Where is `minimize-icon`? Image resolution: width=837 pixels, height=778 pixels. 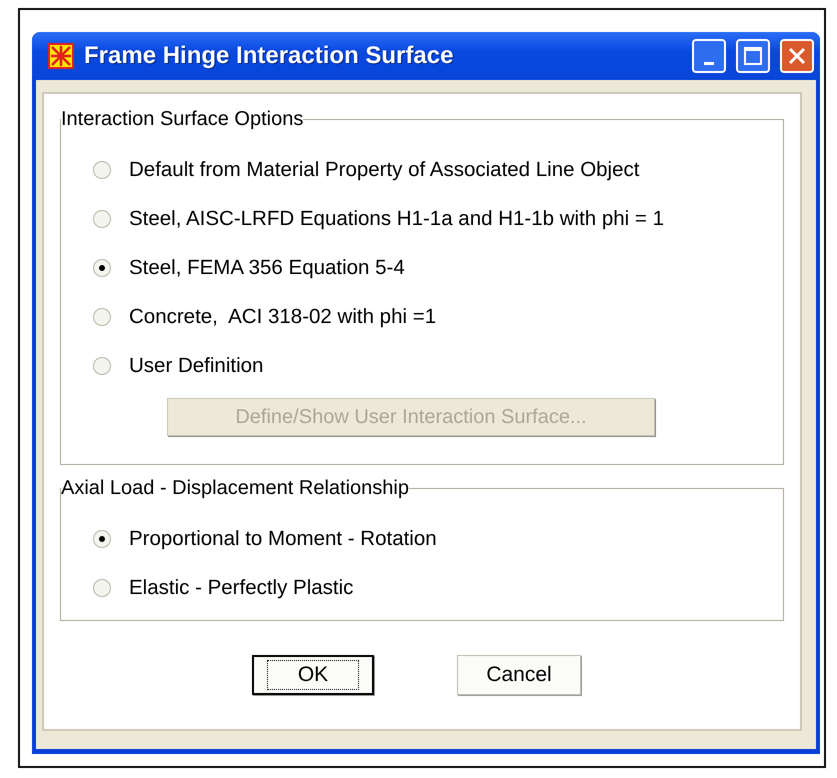 minimize-icon is located at coordinates (709, 63).